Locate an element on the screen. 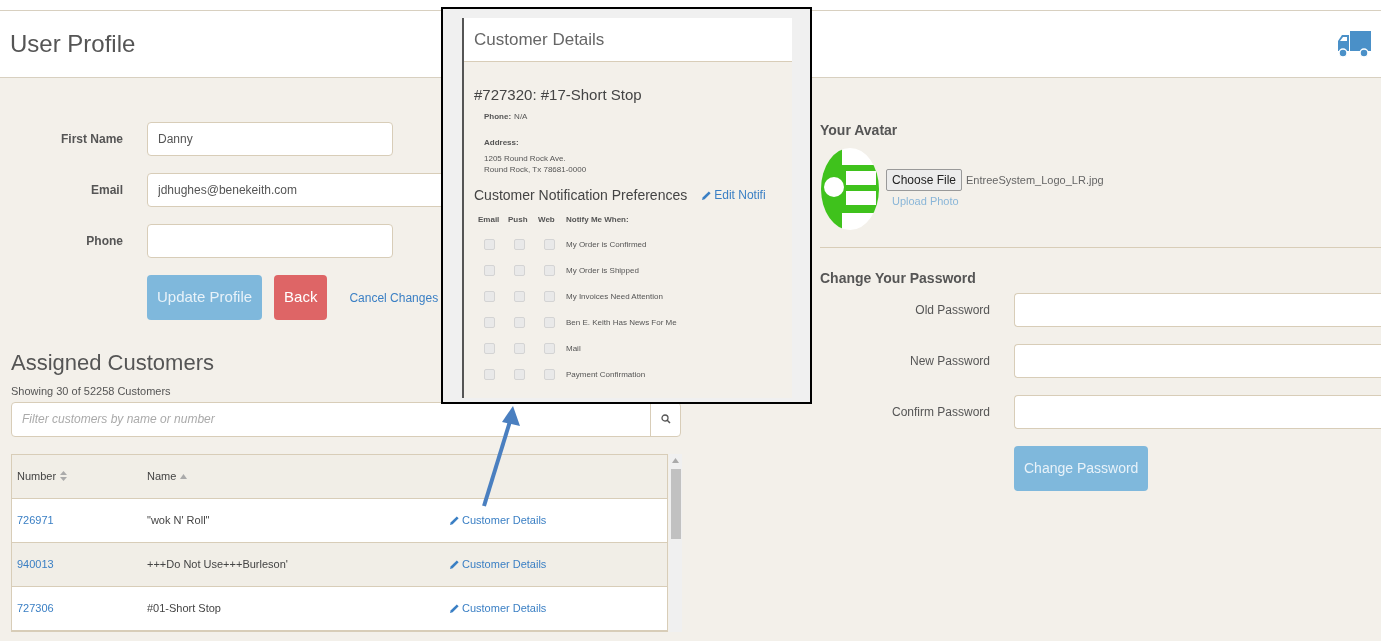  preference-label: My Order is Confirmed is located at coordinates (606, 244).